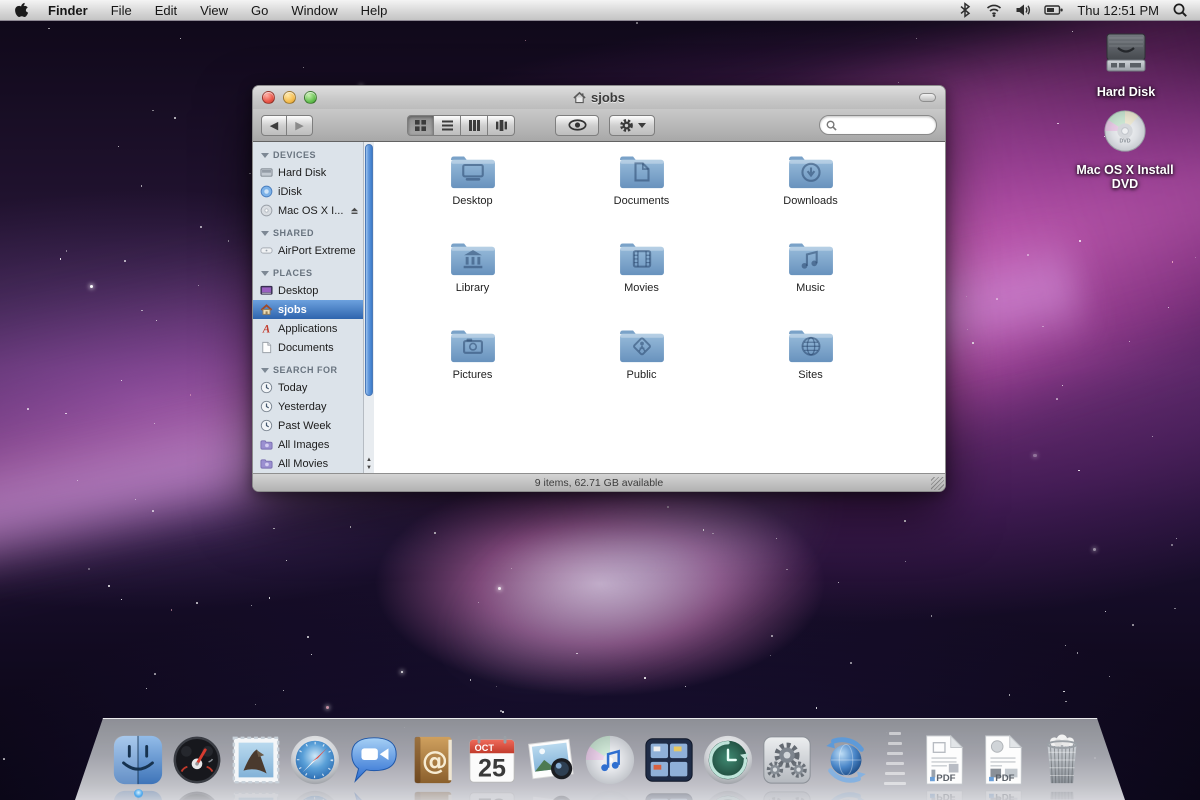 Image resolution: width=1200 pixels, height=800 pixels. I want to click on action-menu-button, so click(632, 125).